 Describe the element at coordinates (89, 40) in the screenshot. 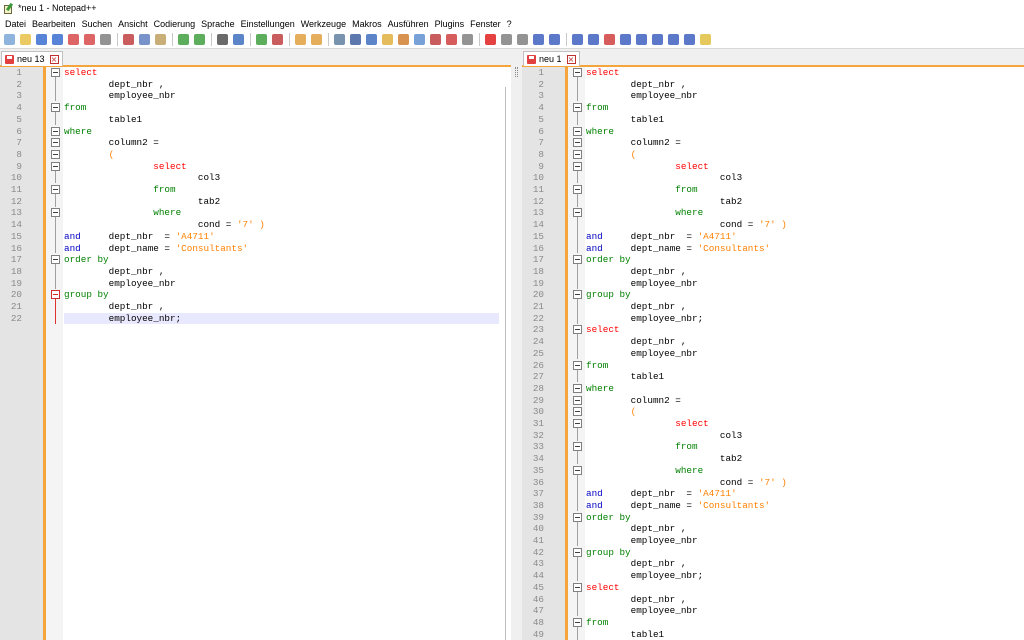

I see `close-all-icon` at that location.